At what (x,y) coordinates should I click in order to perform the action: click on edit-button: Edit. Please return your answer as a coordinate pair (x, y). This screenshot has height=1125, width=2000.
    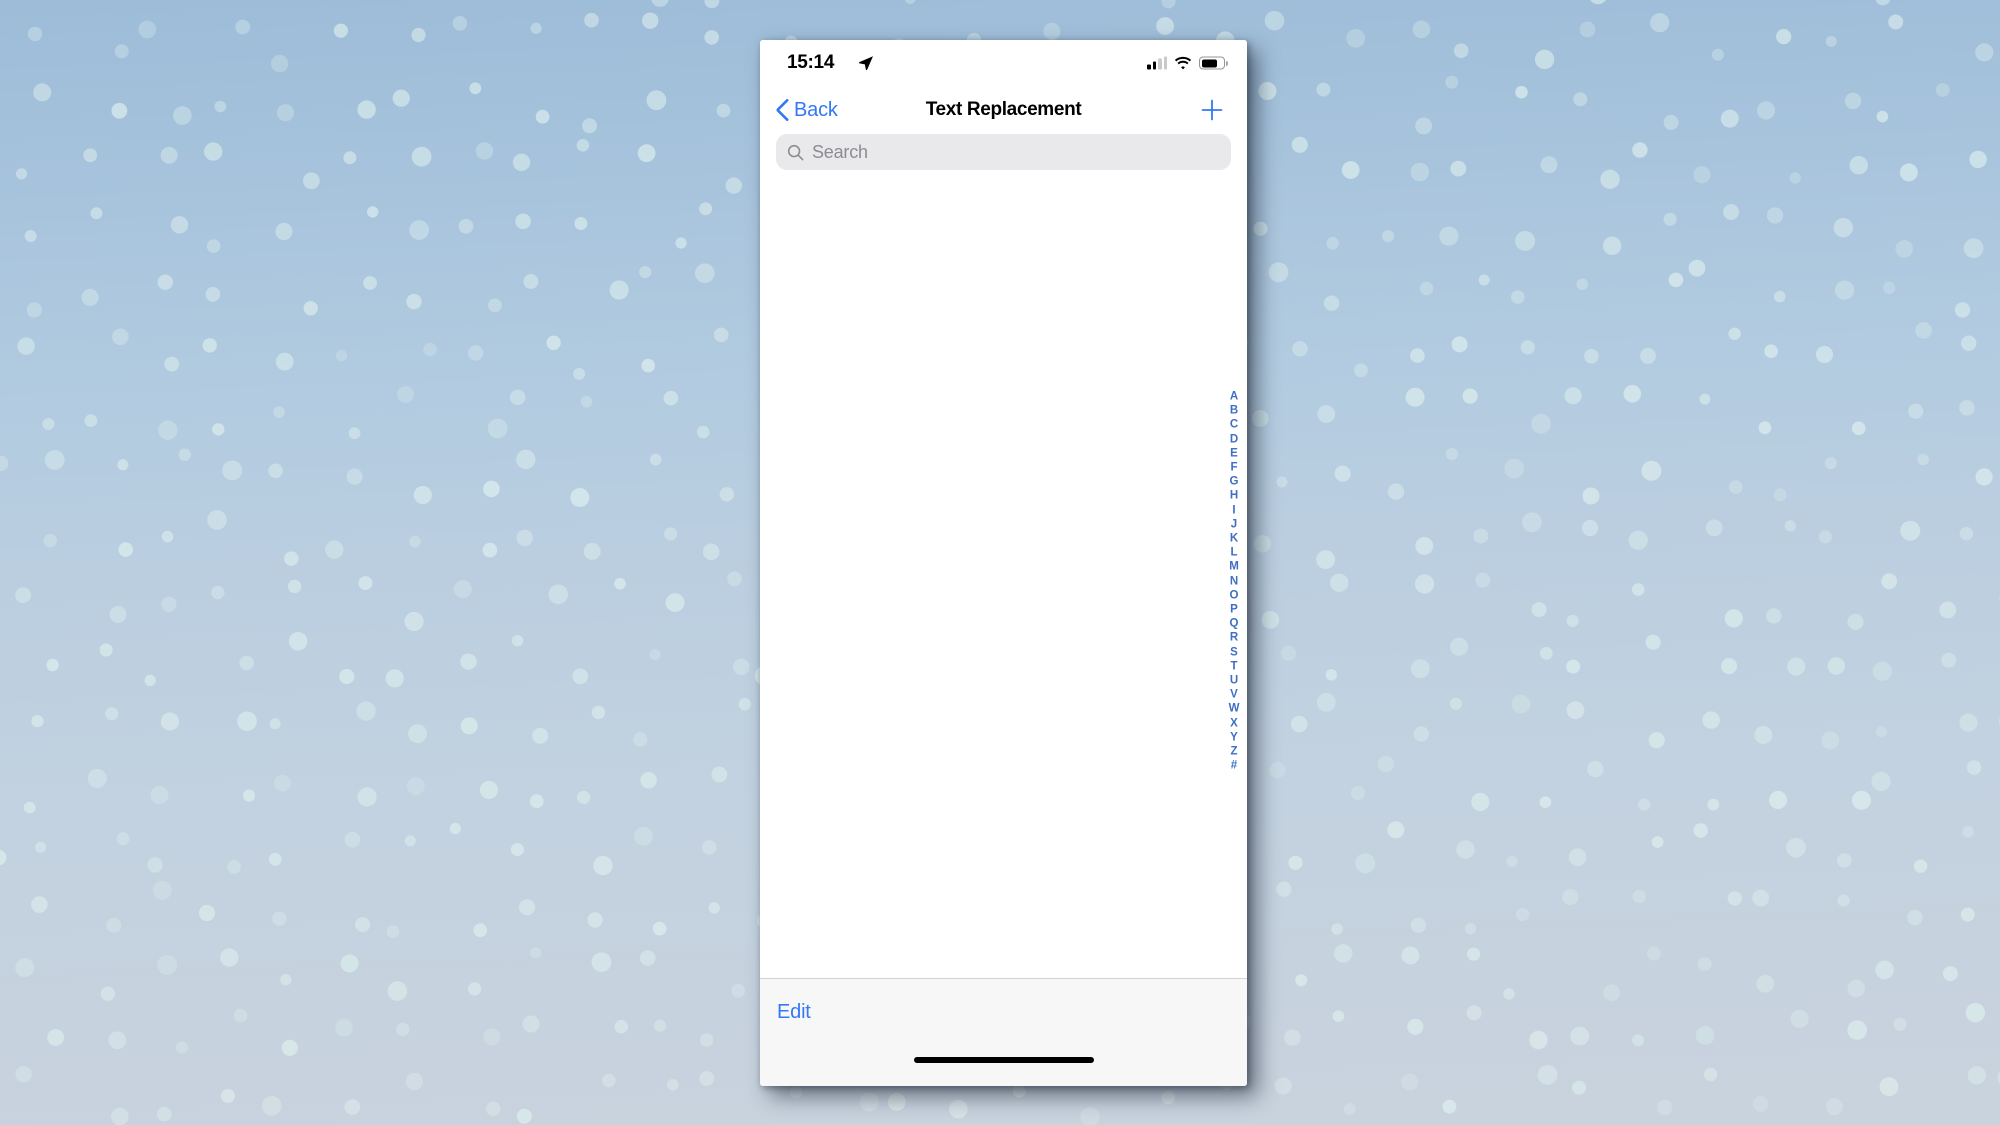
    Looking at the image, I should click on (794, 1012).